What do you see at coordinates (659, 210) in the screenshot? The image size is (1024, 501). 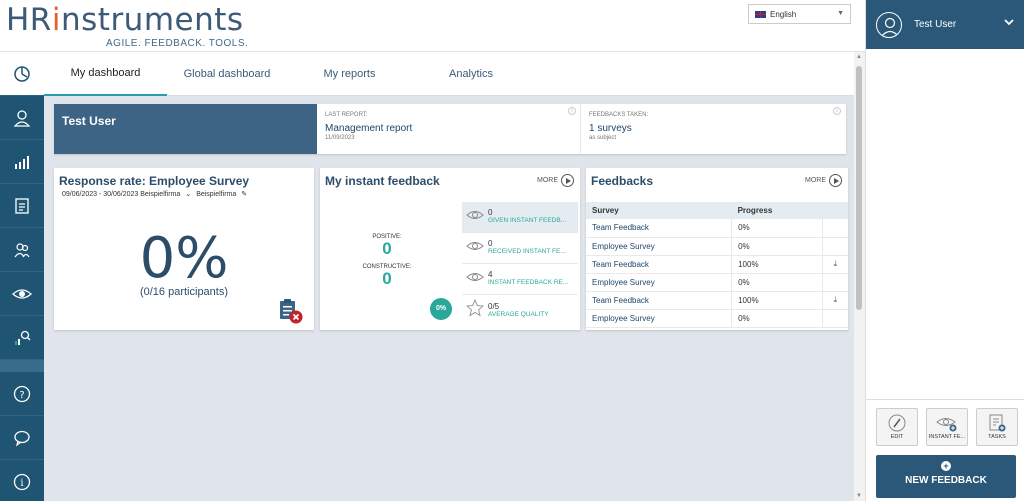 I see `col-survey: Survey` at bounding box center [659, 210].